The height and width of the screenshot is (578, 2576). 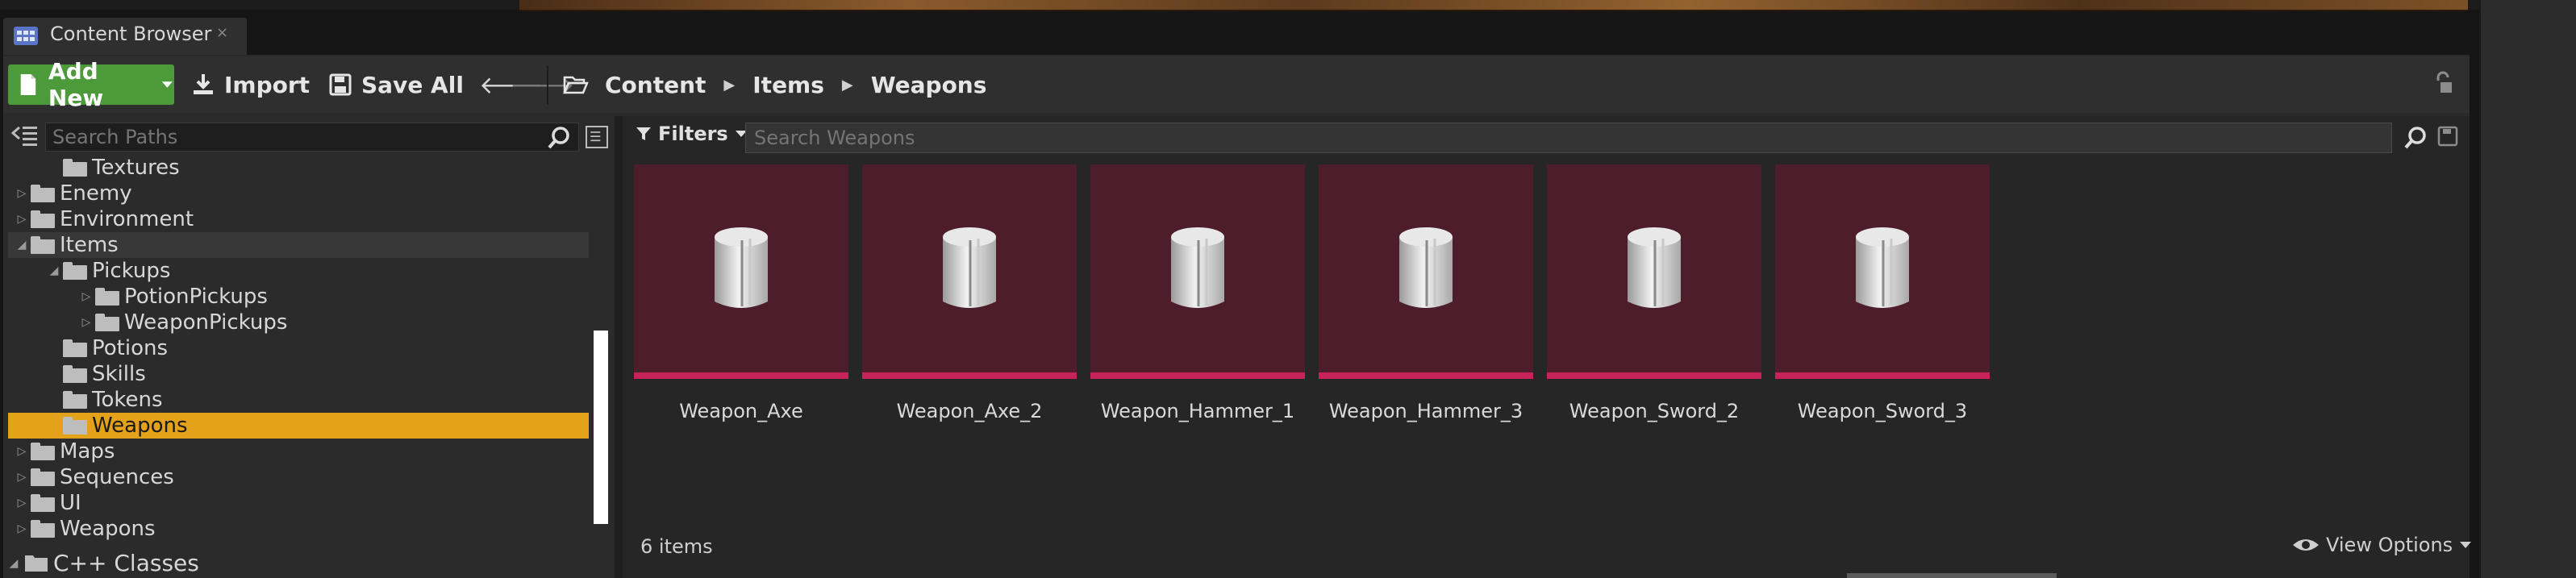 I want to click on view-options-button: View Options, so click(x=2382, y=545).